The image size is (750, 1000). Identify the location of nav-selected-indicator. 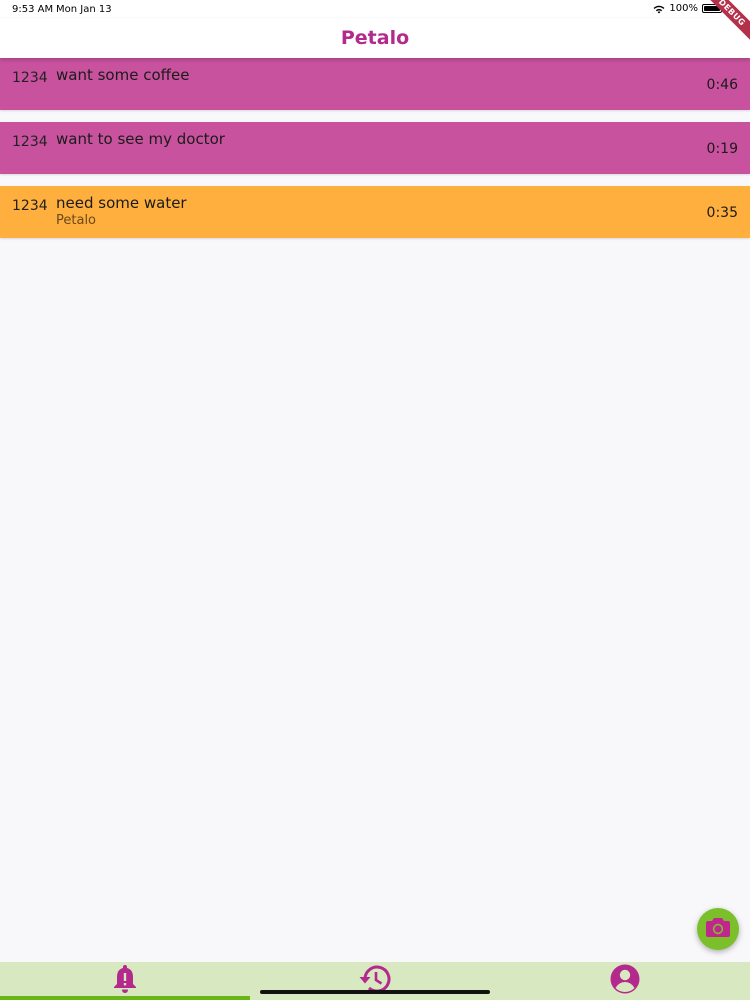
(125, 998).